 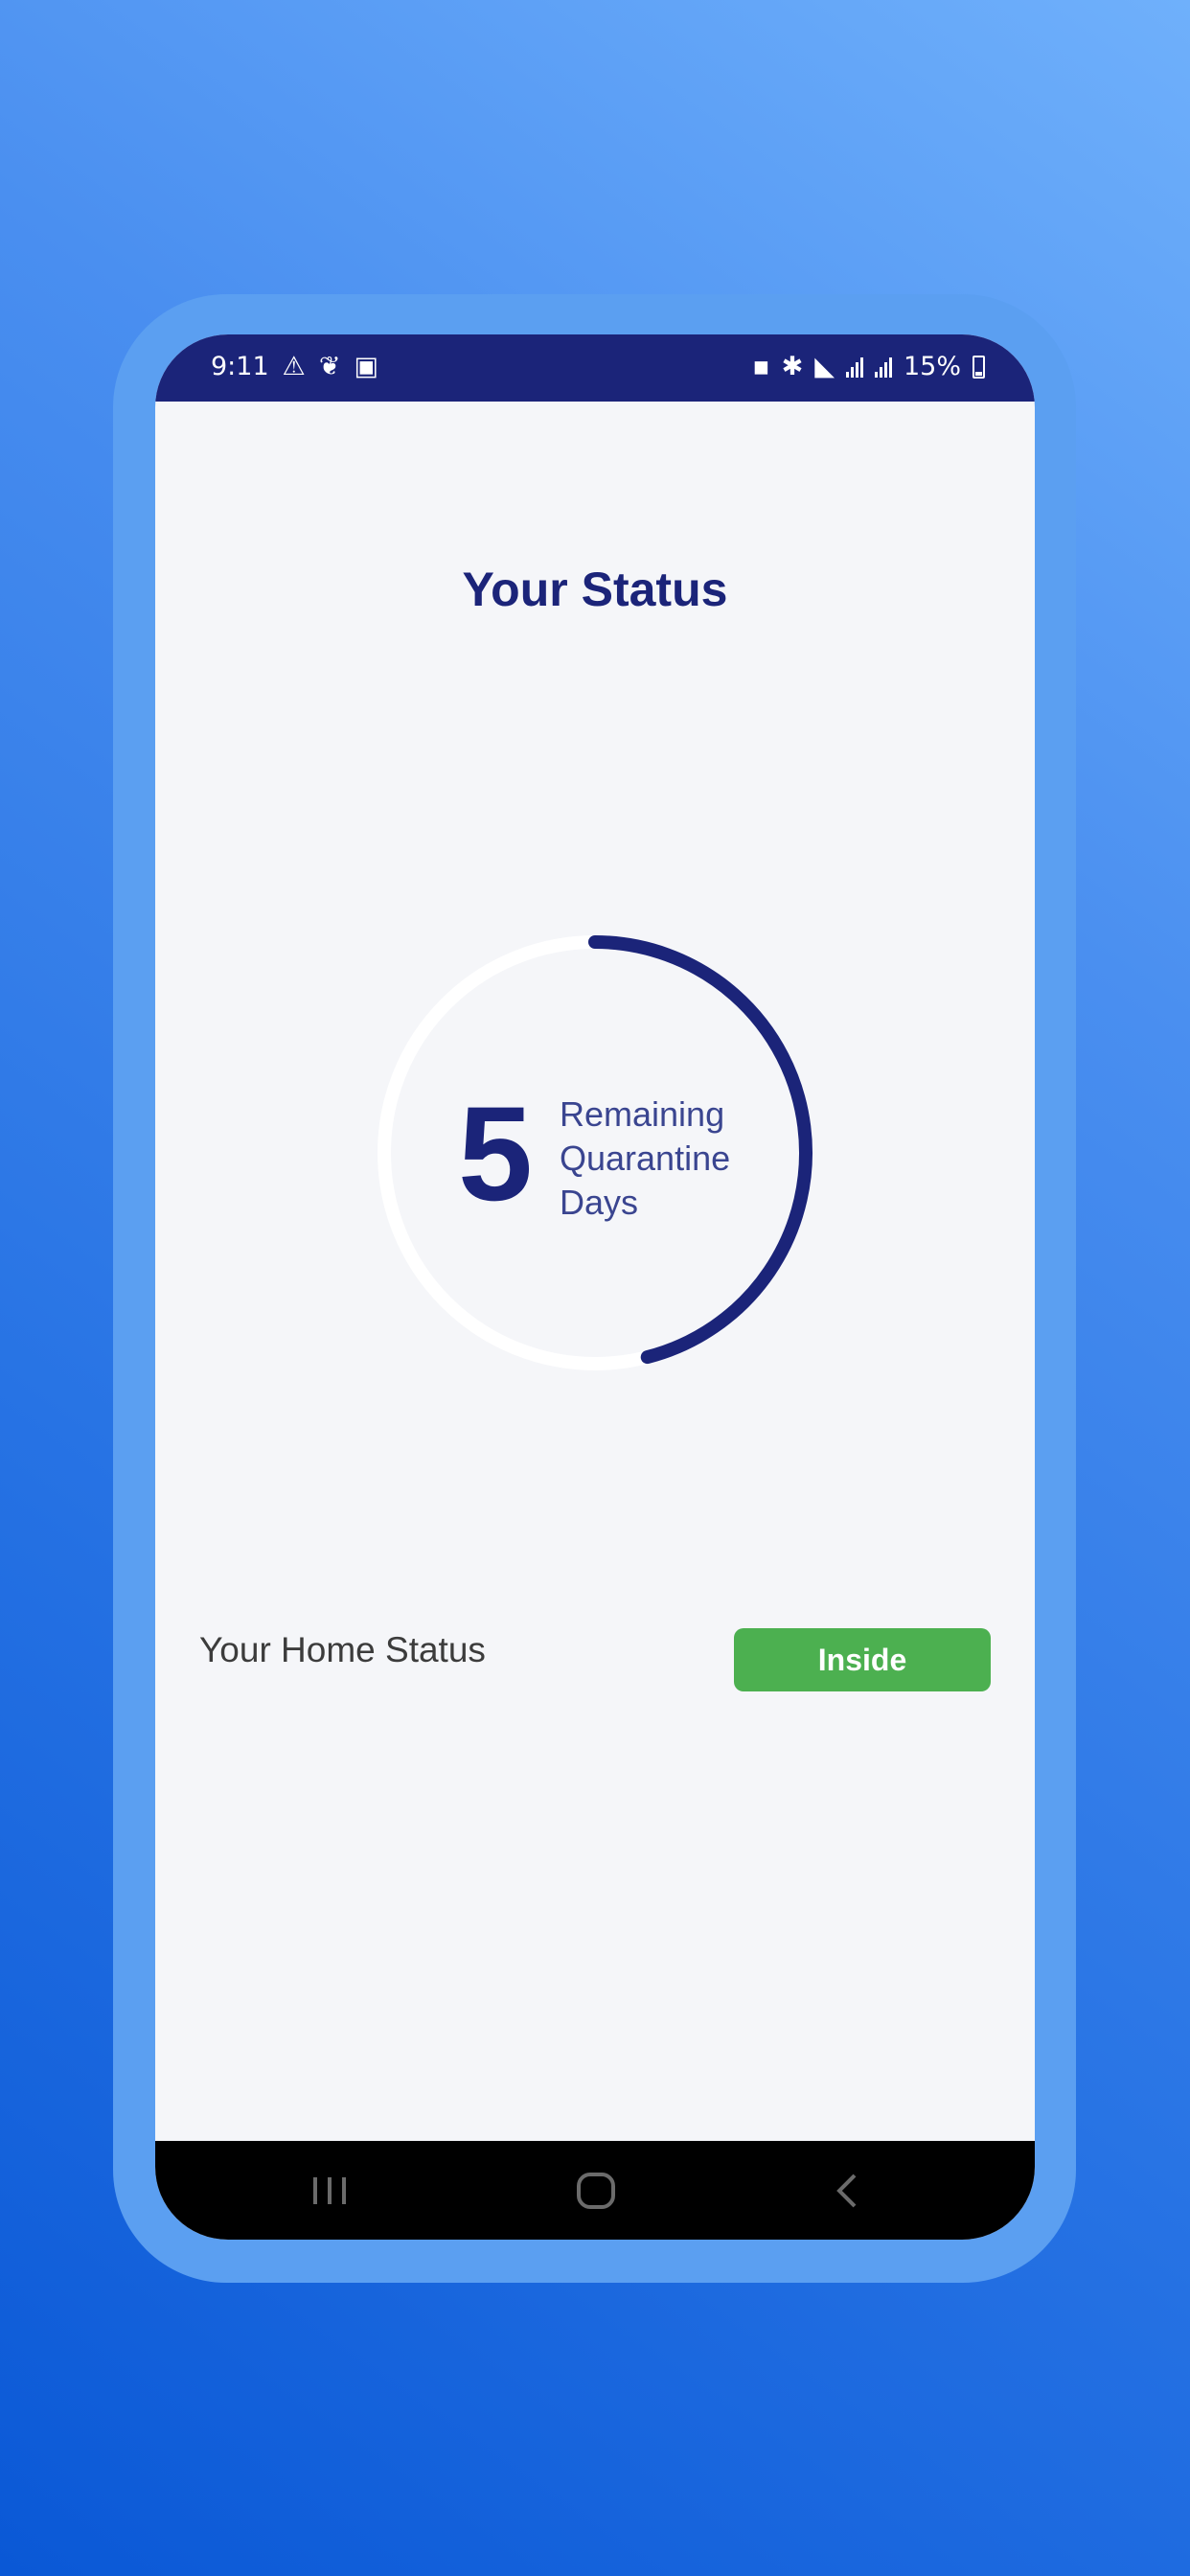 I want to click on status-time: 9:11, so click(x=240, y=366).